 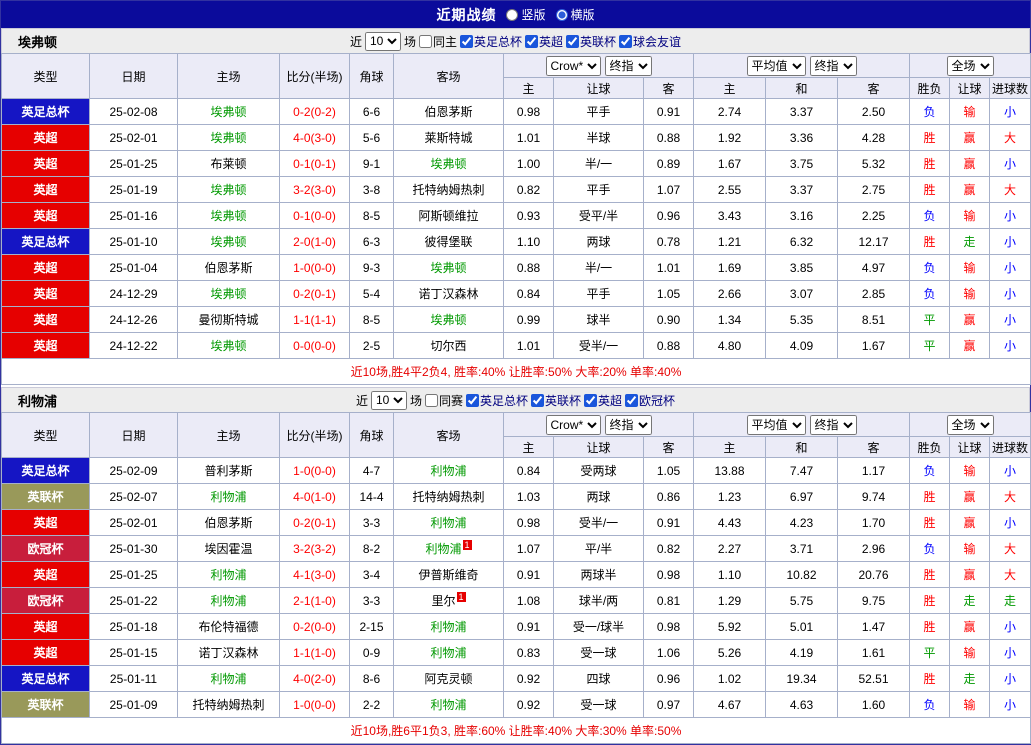 What do you see at coordinates (598, 652) in the screenshot?
I see `handicap-odds-cell: 受一球` at bounding box center [598, 652].